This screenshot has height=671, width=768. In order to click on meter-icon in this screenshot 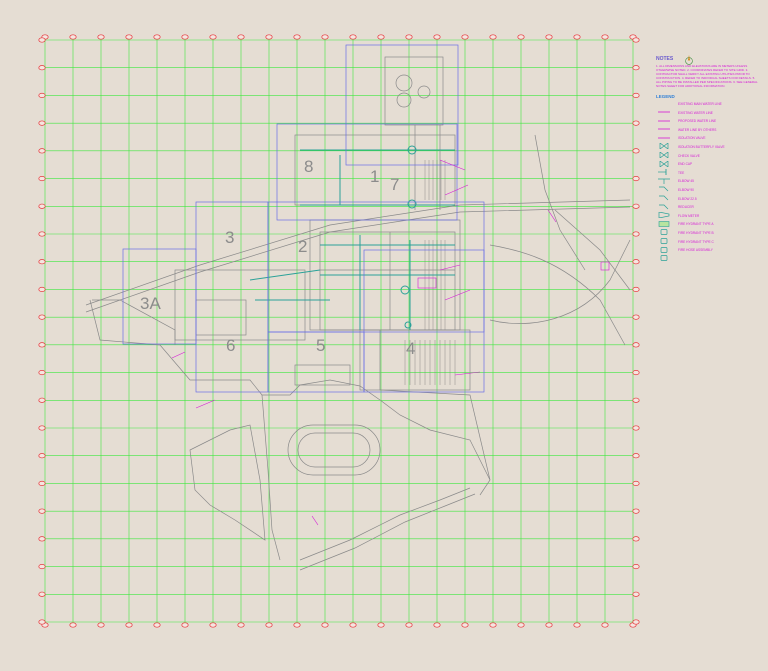, I will do `click(664, 220)`.